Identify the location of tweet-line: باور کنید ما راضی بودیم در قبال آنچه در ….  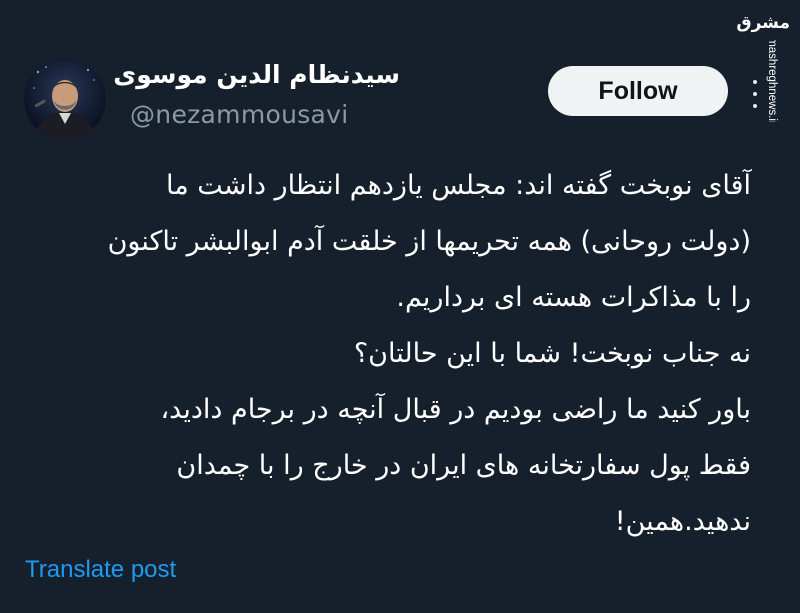
(455, 409).